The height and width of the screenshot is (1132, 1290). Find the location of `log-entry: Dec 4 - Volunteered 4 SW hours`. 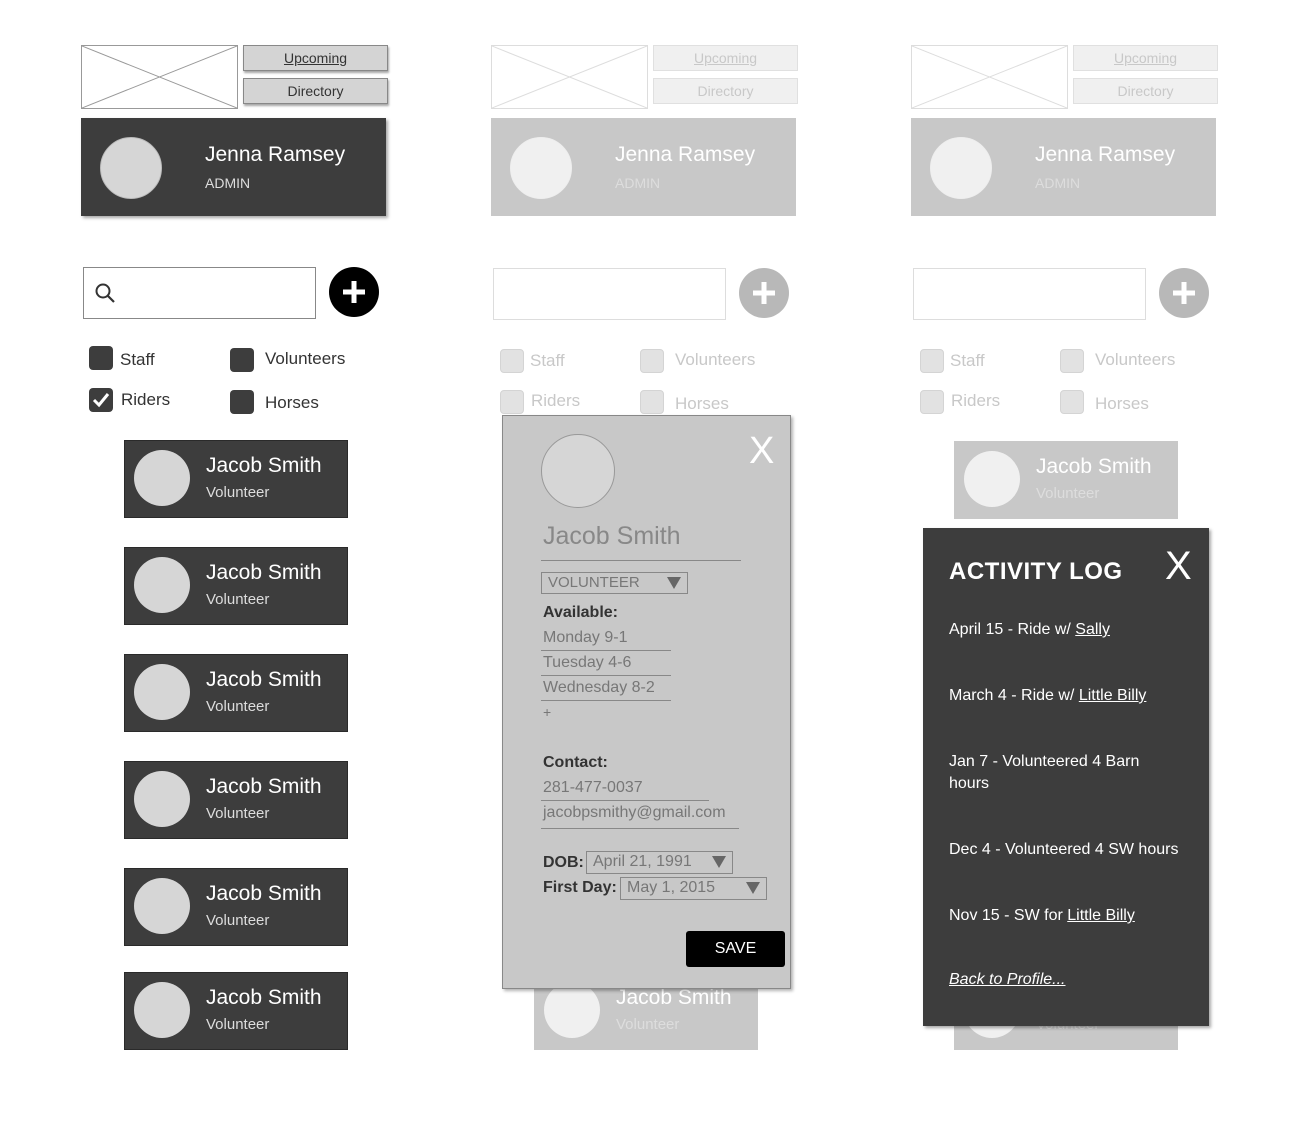

log-entry: Dec 4 - Volunteered 4 SW hours is located at coordinates (1069, 850).